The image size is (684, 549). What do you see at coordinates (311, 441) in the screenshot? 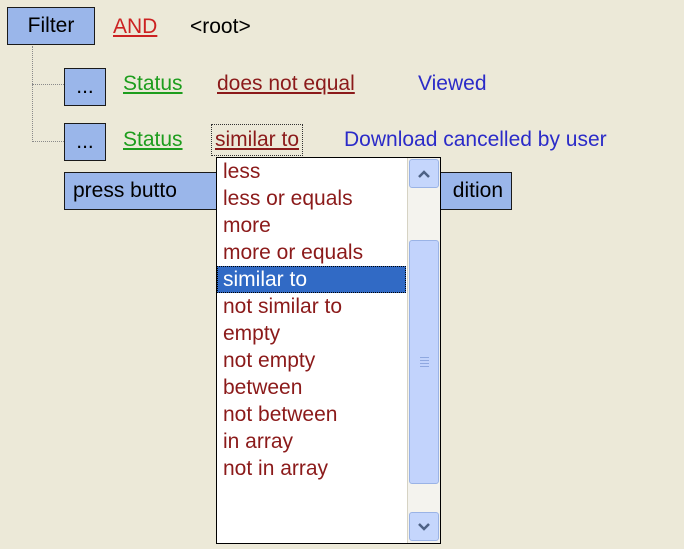
I see `dropdown-option: in array` at bounding box center [311, 441].